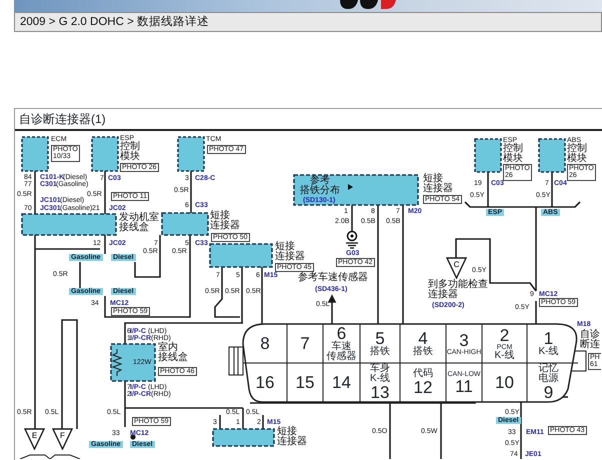 The image size is (602, 460). I want to click on pin-number: 5, so click(380, 338).